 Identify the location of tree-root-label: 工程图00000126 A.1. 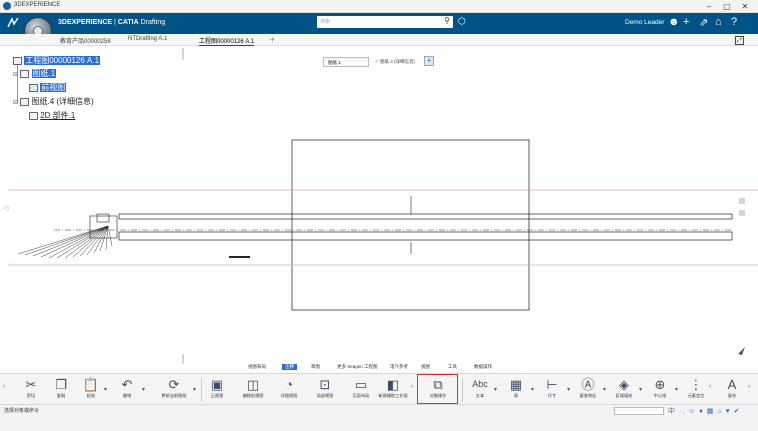
(62, 60).